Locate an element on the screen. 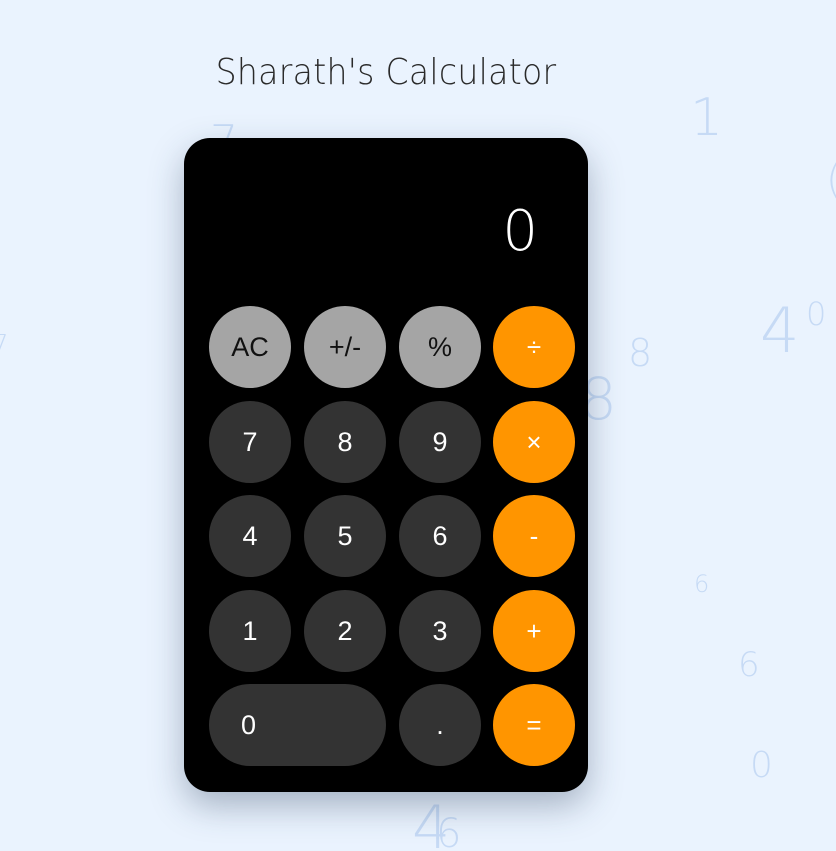 The image size is (836, 851). digit-3-button: 3 is located at coordinates (440, 631).